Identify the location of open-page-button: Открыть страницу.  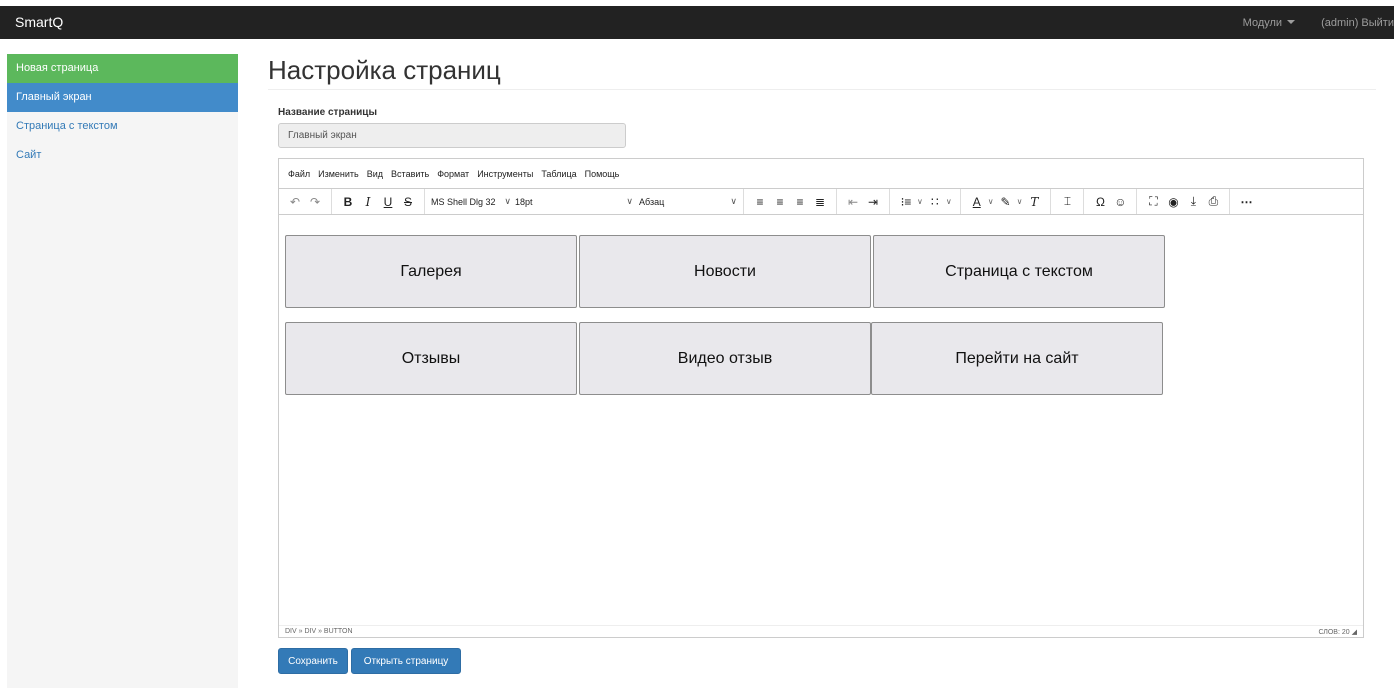
(406, 661).